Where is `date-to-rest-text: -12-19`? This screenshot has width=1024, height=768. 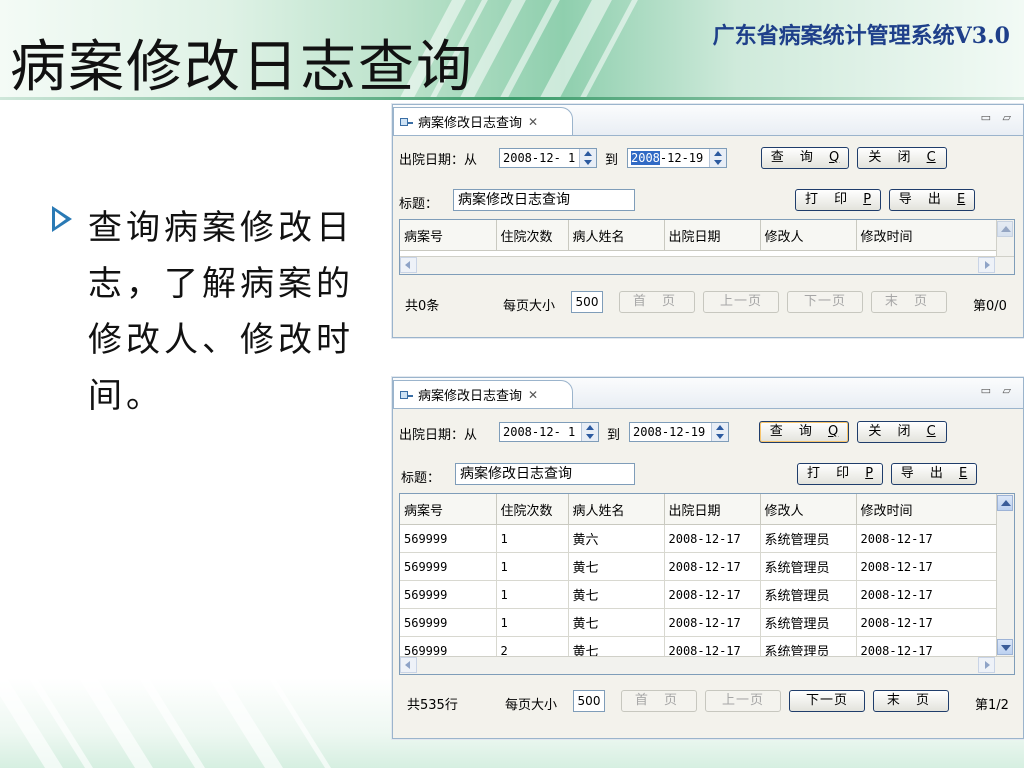 date-to-rest-text: -12-19 is located at coordinates (681, 158).